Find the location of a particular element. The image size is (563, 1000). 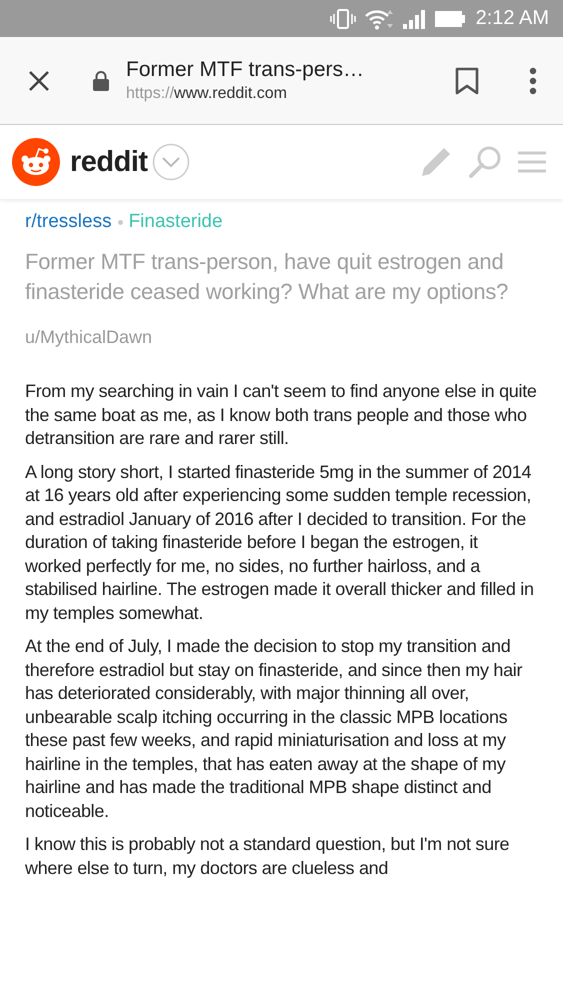

url-text: https://www.reddit.com is located at coordinates (206, 94).